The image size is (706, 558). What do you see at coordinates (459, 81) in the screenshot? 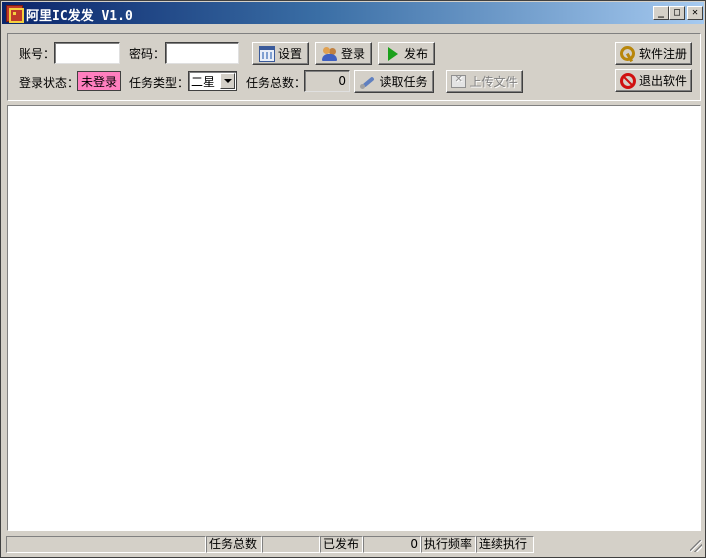
I see `upload-file-icon` at bounding box center [459, 81].